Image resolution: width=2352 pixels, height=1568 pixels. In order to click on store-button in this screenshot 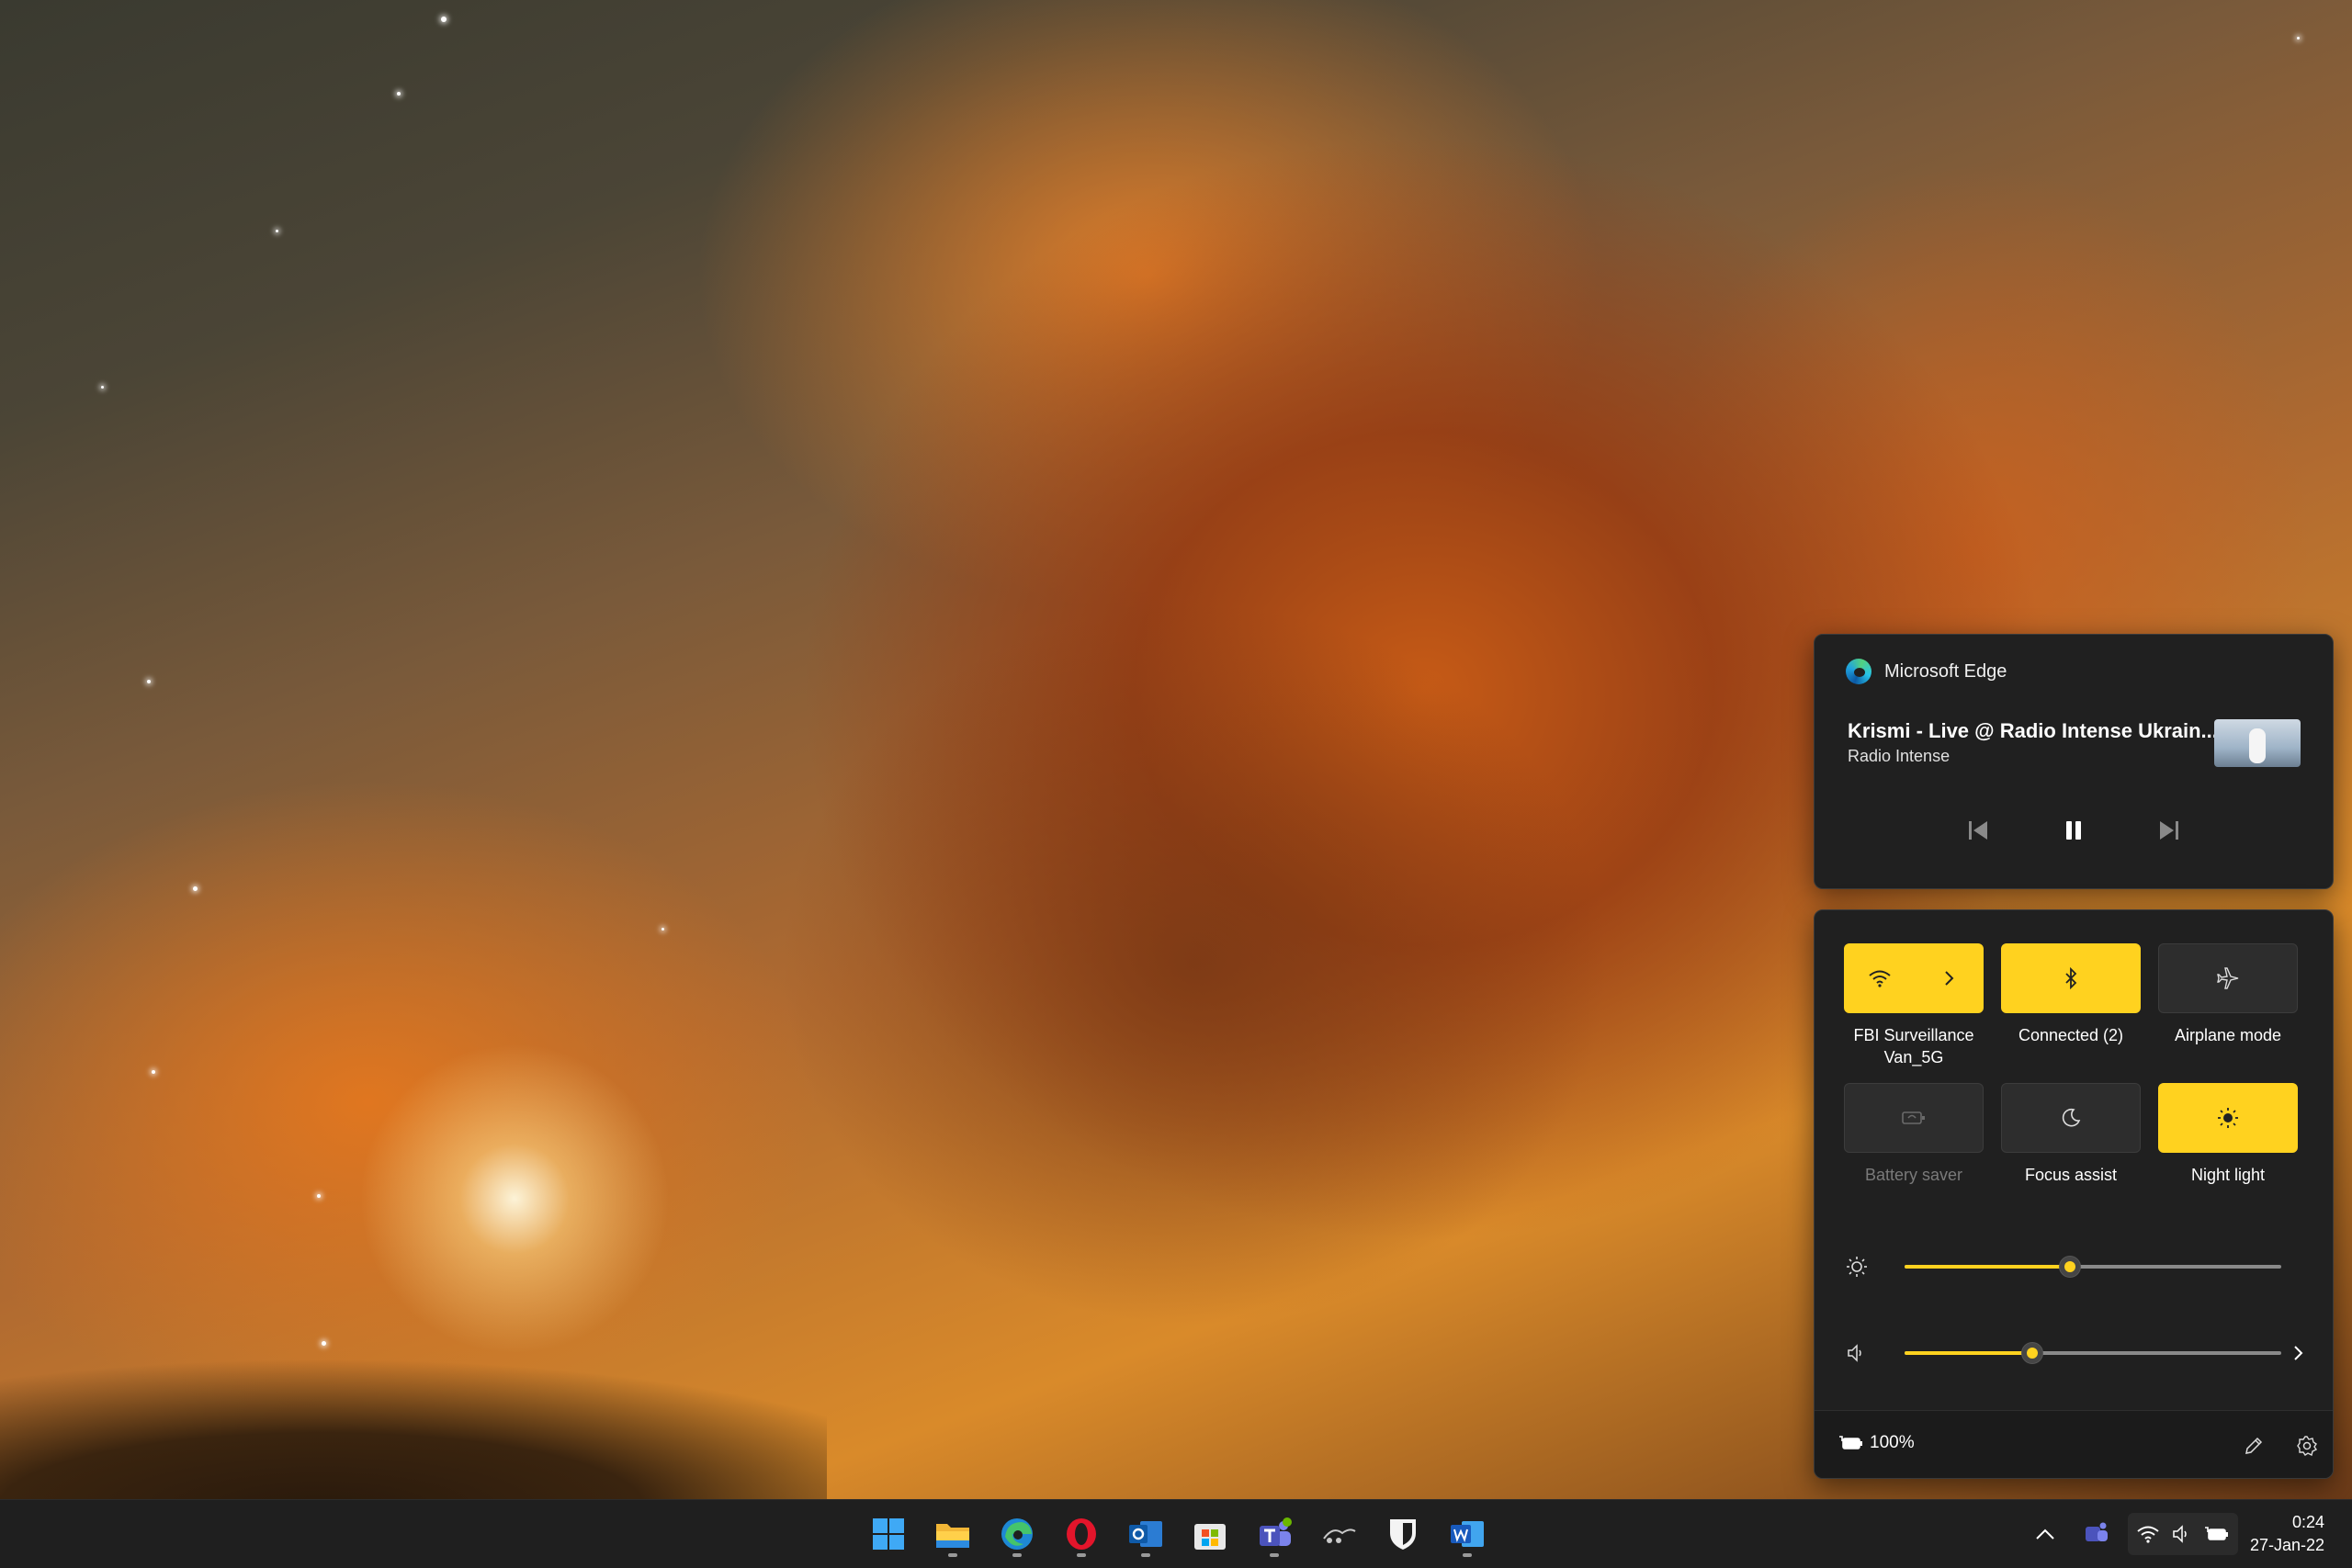, I will do `click(1210, 1534)`.